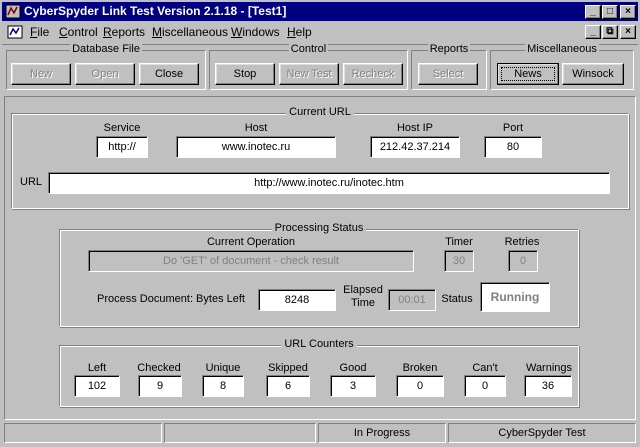  I want to click on bytes-left-label: Process Document: Bytes Left, so click(171, 299).